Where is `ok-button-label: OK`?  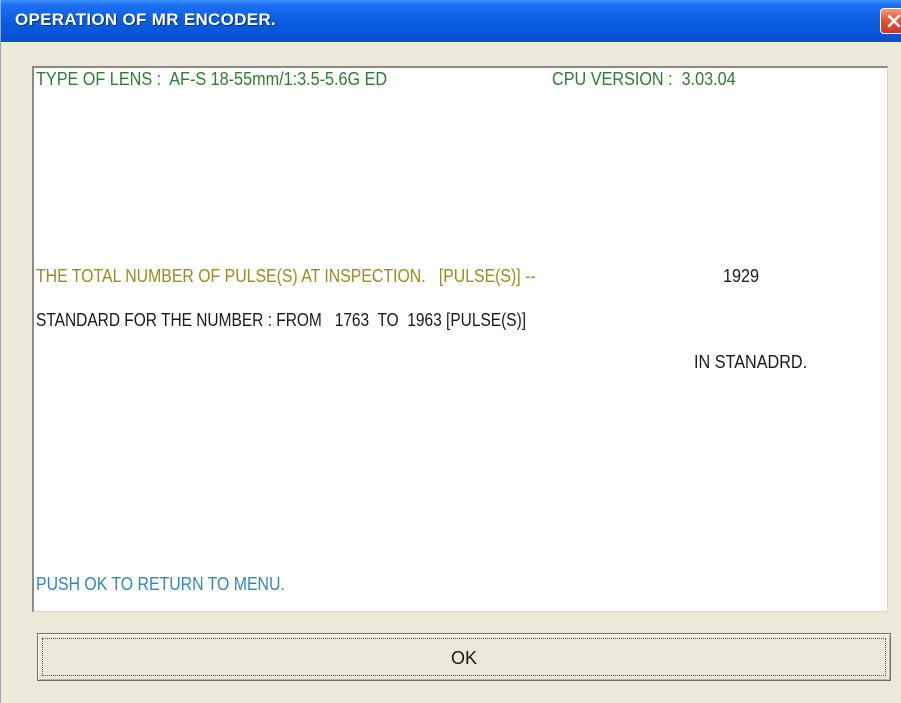 ok-button-label: OK is located at coordinates (463, 658).